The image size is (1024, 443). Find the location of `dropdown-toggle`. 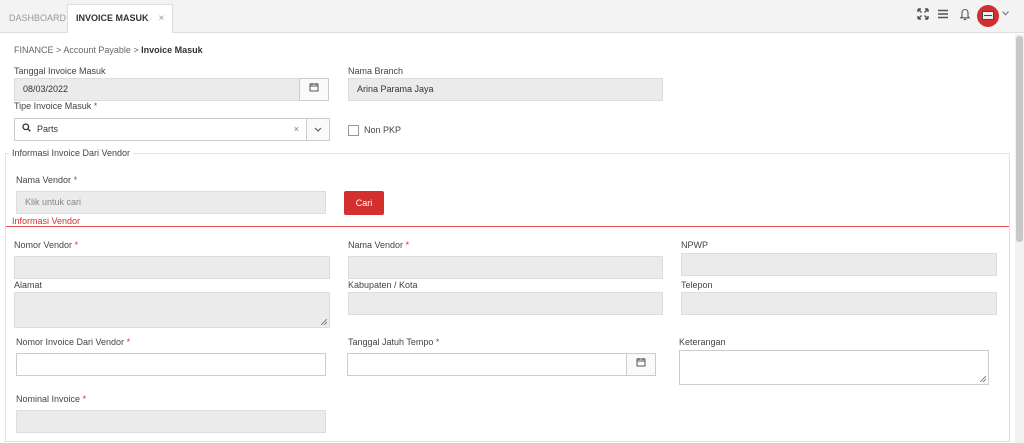

dropdown-toggle is located at coordinates (318, 129).